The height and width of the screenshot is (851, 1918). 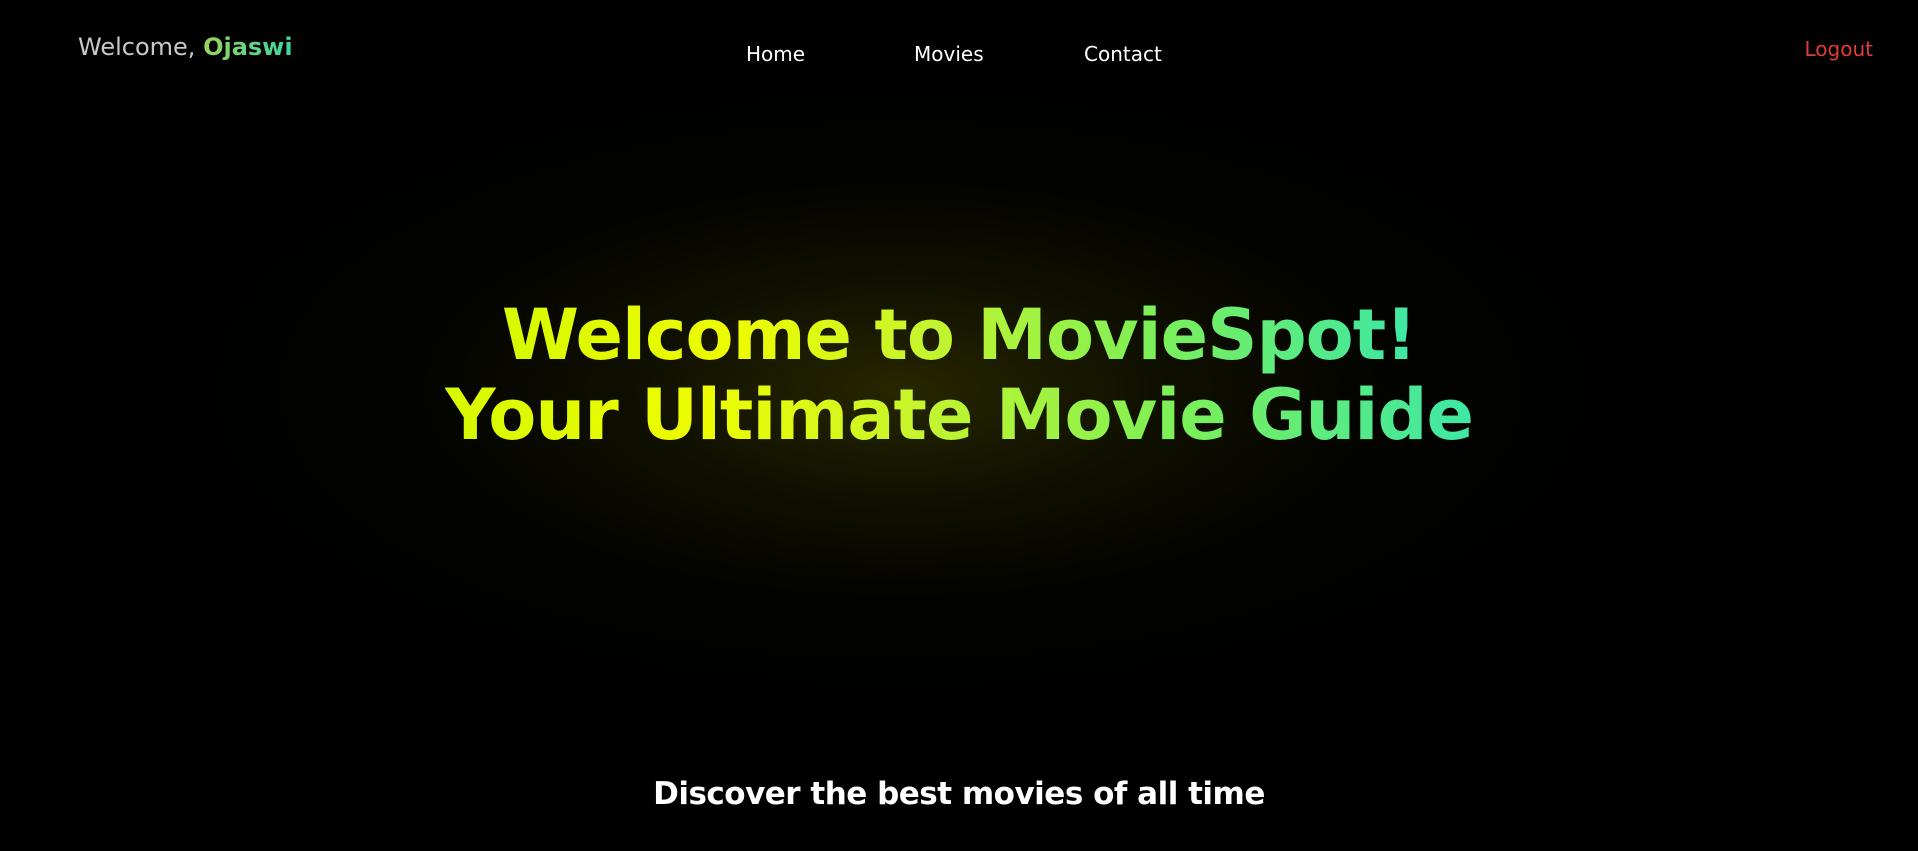 I want to click on nav-link-home: Home, so click(x=775, y=54).